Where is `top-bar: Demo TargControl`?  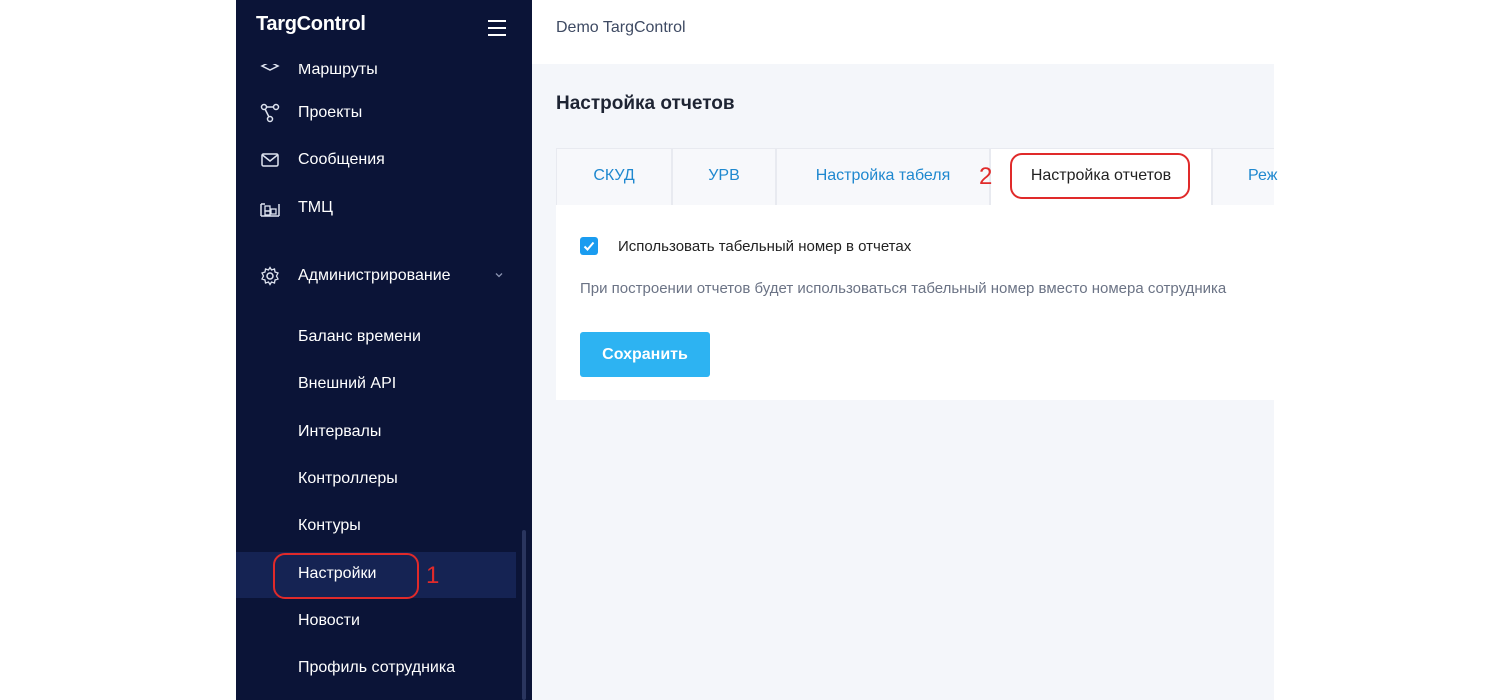
top-bar: Demo TargControl is located at coordinates (903, 32).